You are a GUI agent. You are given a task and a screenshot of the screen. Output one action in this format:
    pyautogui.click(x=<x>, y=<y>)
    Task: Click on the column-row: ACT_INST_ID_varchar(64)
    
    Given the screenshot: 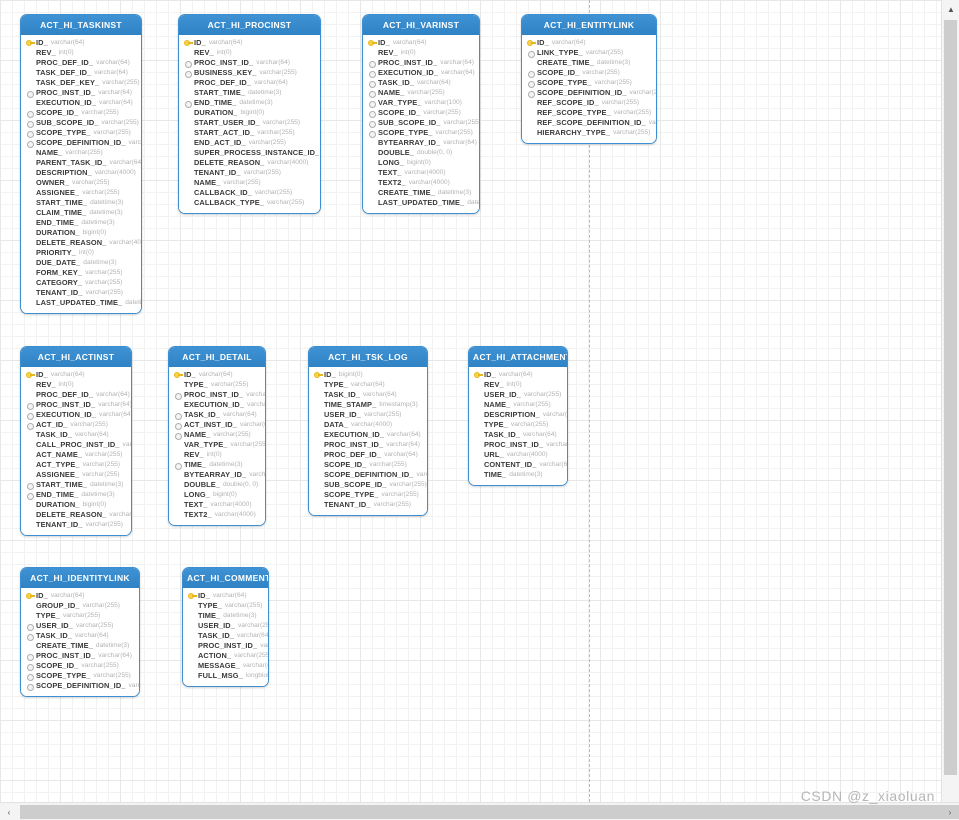 What is the action you would take?
    pyautogui.click(x=219, y=425)
    